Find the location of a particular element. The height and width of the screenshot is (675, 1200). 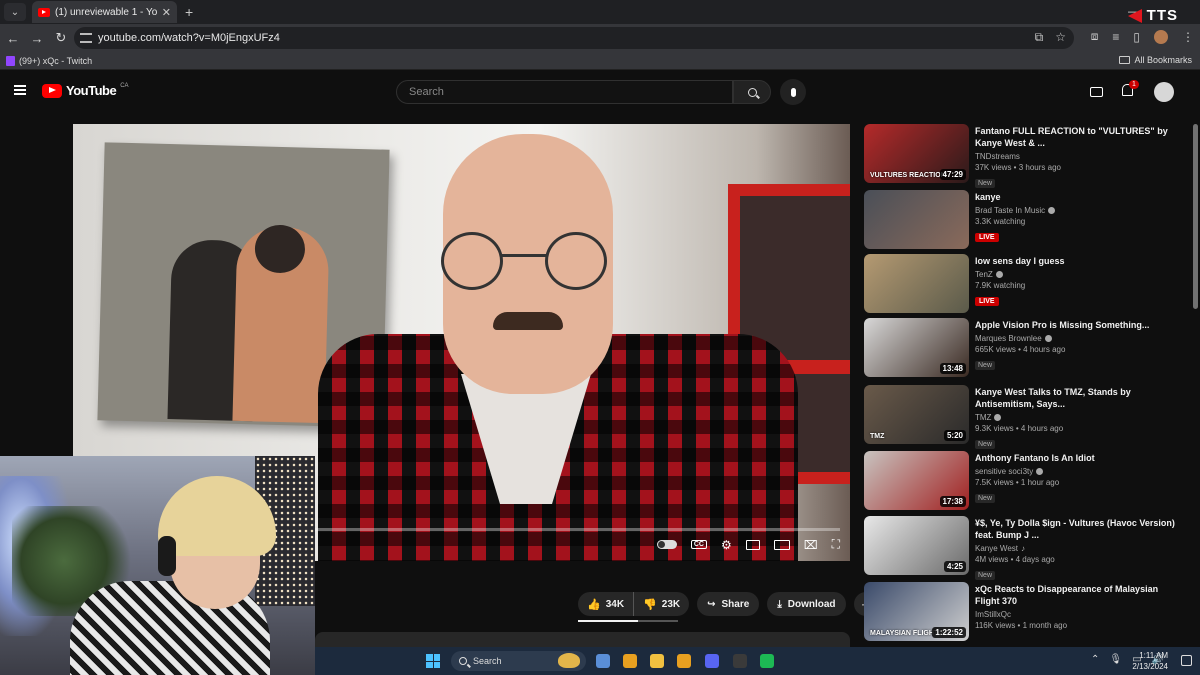

video-title: Anthony Fantano Is An Idiot is located at coordinates (1080, 458).